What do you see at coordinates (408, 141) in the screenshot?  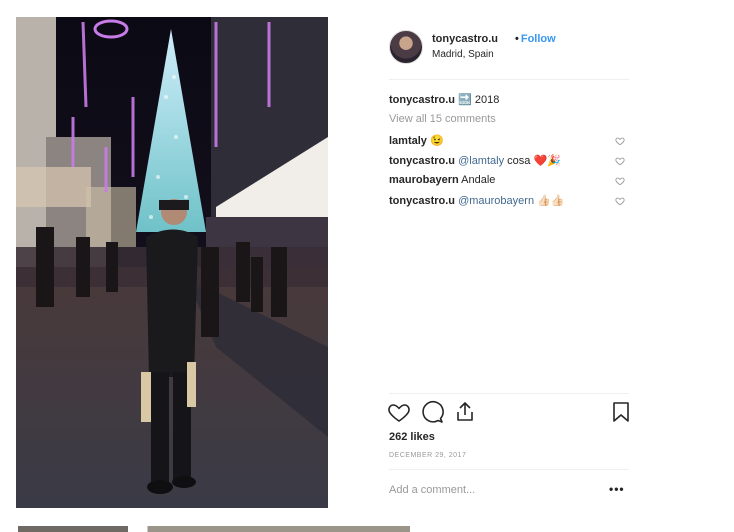 I see `comment-username: lamtaly` at bounding box center [408, 141].